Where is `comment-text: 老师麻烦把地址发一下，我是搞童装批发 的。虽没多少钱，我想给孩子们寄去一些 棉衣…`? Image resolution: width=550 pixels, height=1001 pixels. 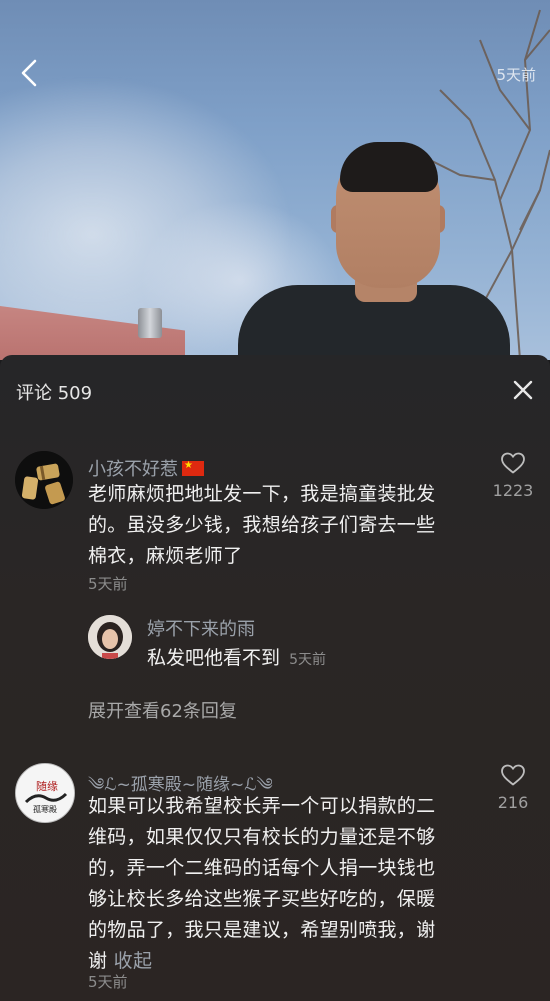 comment-text: 老师麻烦把地址发一下，我是搞童装批发 的。虽没多少钱，我想给孩子们寄去一些 棉衣… is located at coordinates (262, 525).